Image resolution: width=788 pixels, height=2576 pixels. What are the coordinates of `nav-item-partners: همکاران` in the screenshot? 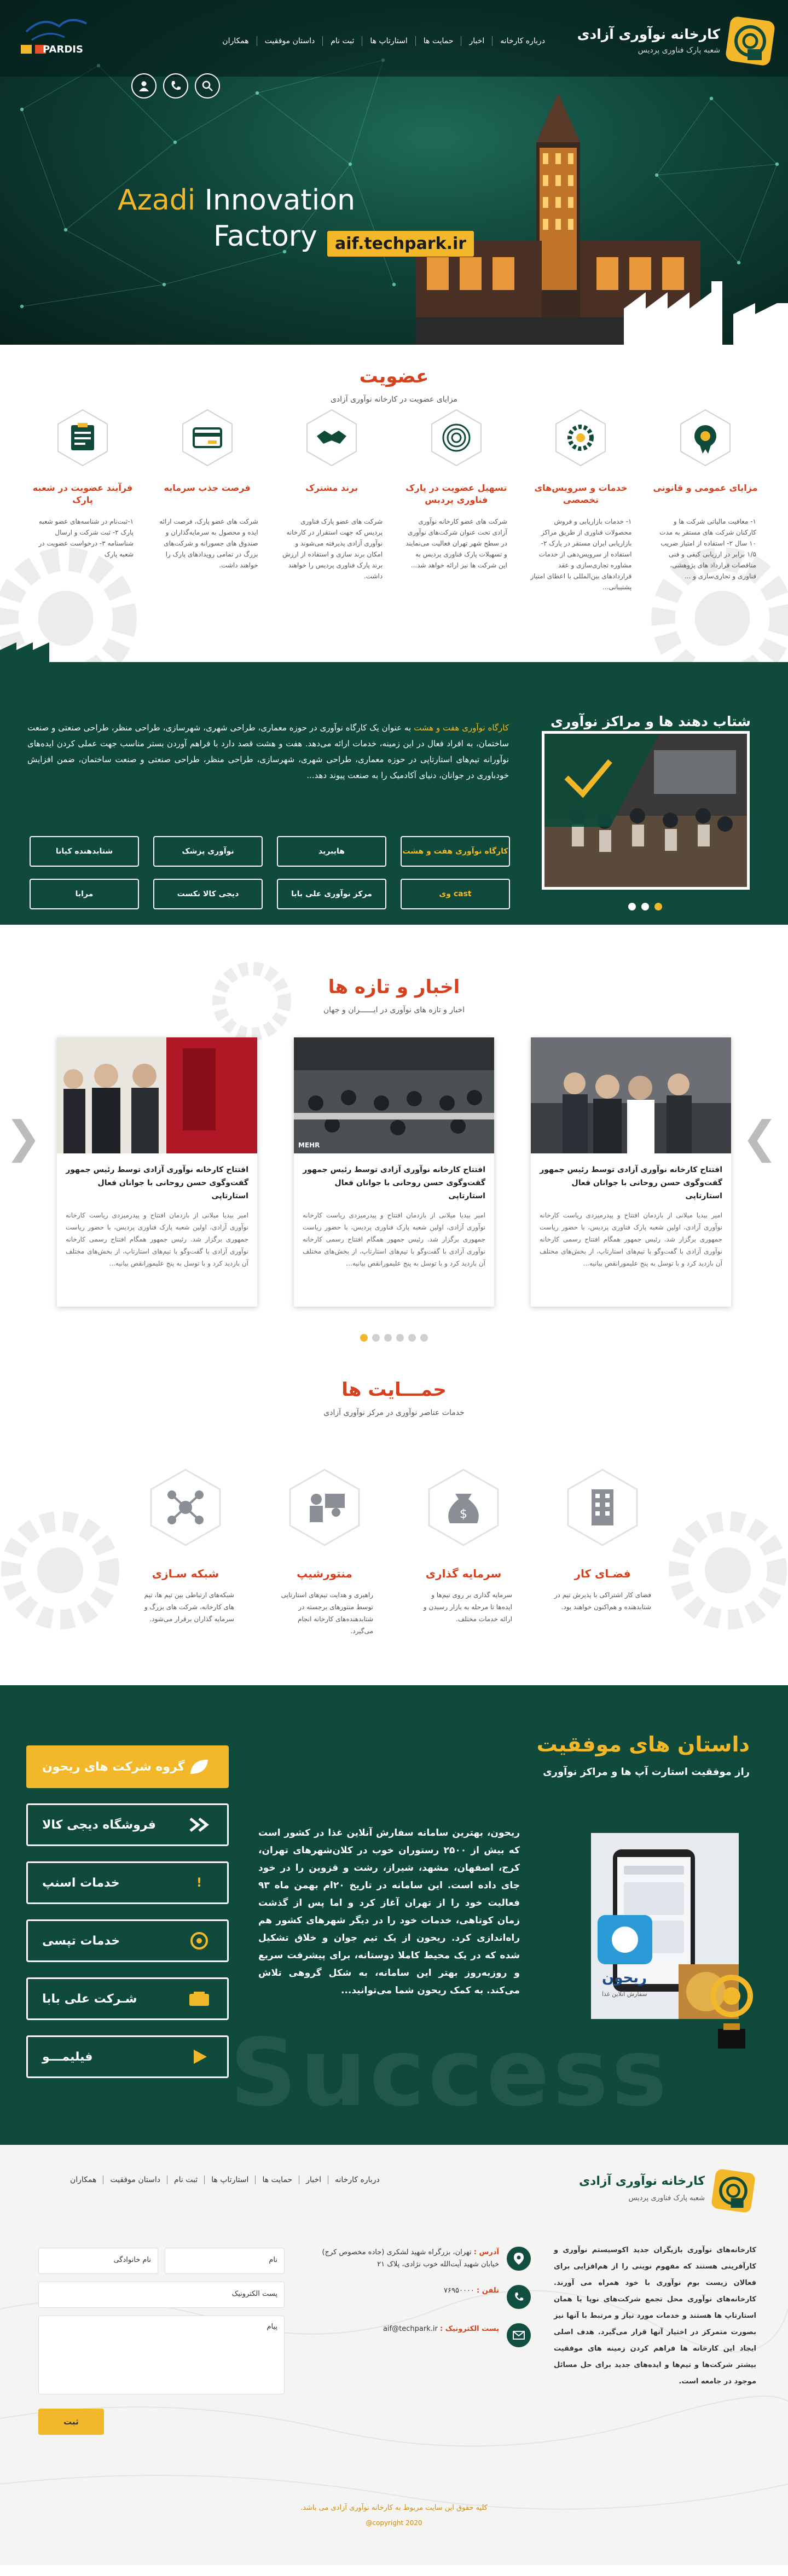 It's located at (236, 41).